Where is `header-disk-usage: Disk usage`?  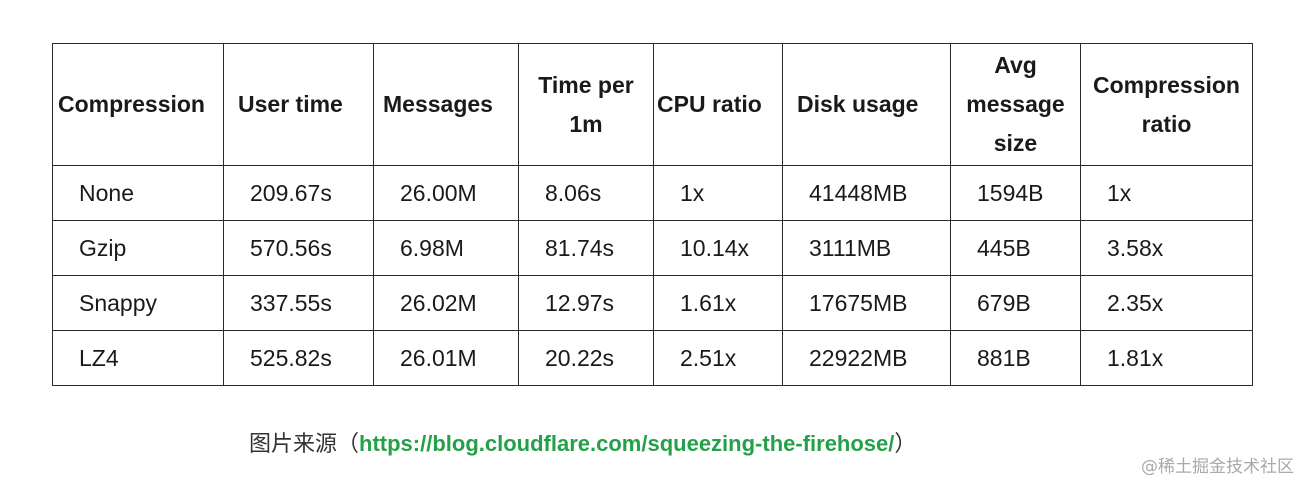
header-disk-usage: Disk usage is located at coordinates (866, 104).